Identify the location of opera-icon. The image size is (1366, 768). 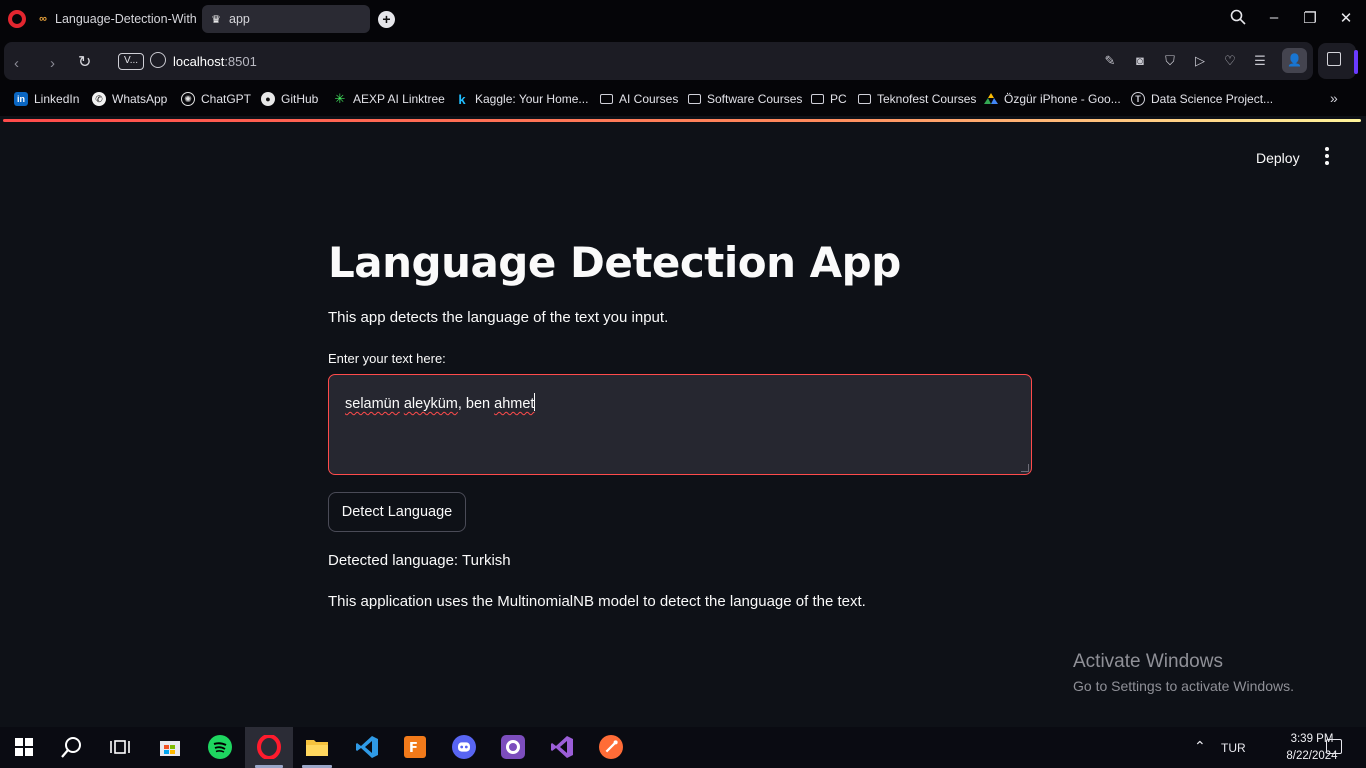
(269, 747).